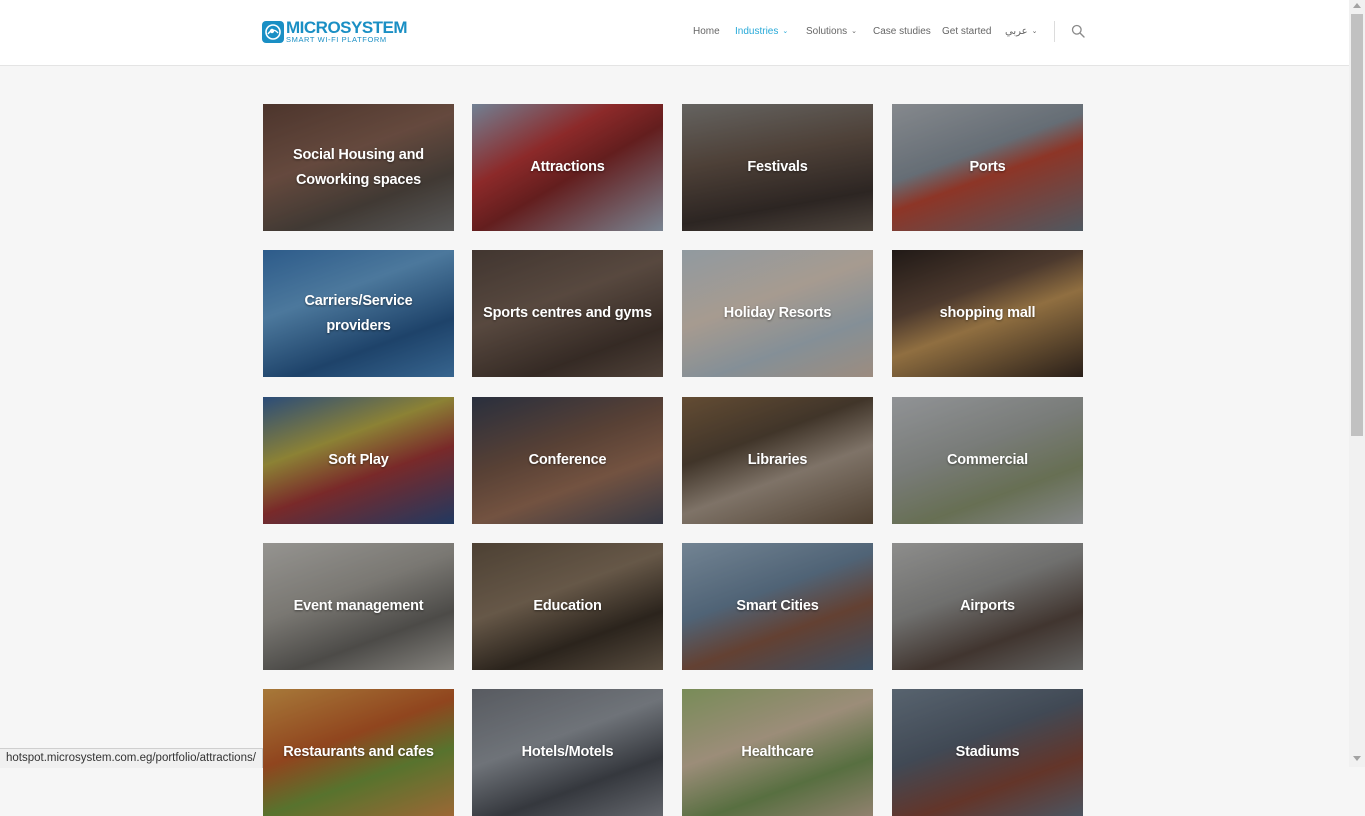 The width and height of the screenshot is (1365, 816). Describe the element at coordinates (1357, 758) in the screenshot. I see `scroll-down-arrow-icon` at that location.